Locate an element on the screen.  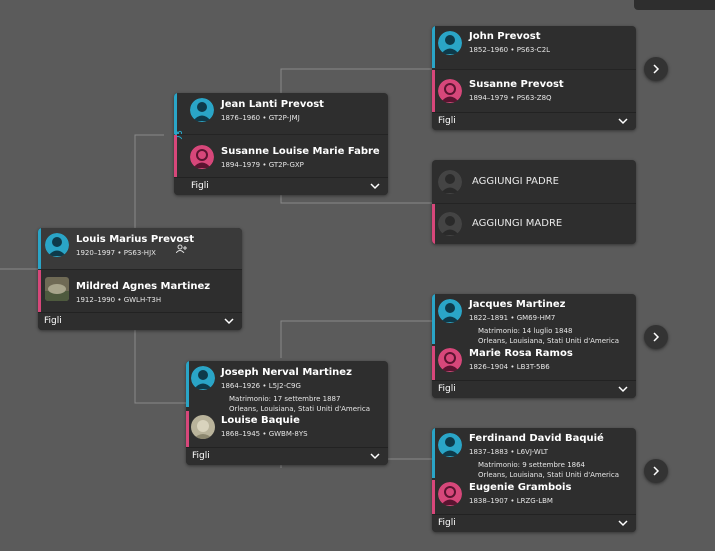
grandmother-1: Susanne Prevost 1894–1979 • PS63-Z8Q is located at coordinates (534, 91).